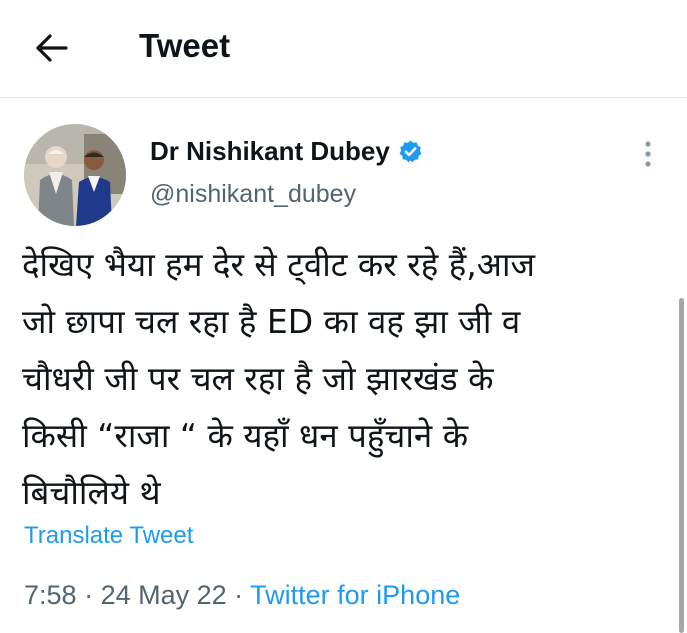 Image resolution: width=687 pixels, height=633 pixels. I want to click on tweet-text-line: देखिए भैया हम देर से ट्वीट कर रहे हैं,आज, so click(278, 264).